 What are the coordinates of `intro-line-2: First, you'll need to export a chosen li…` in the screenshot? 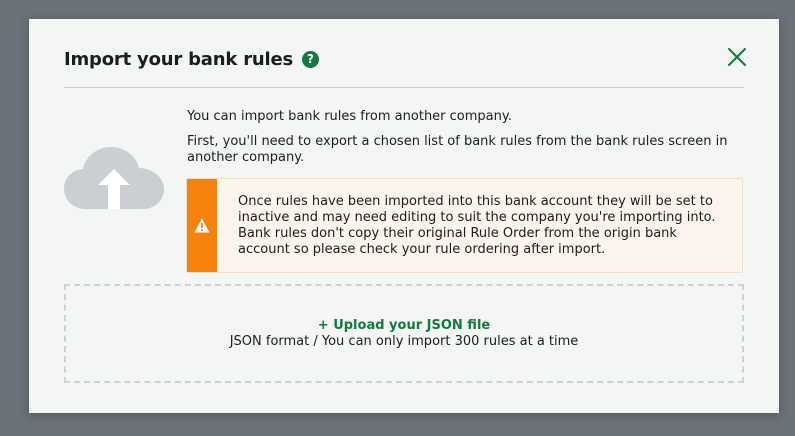 It's located at (457, 149).